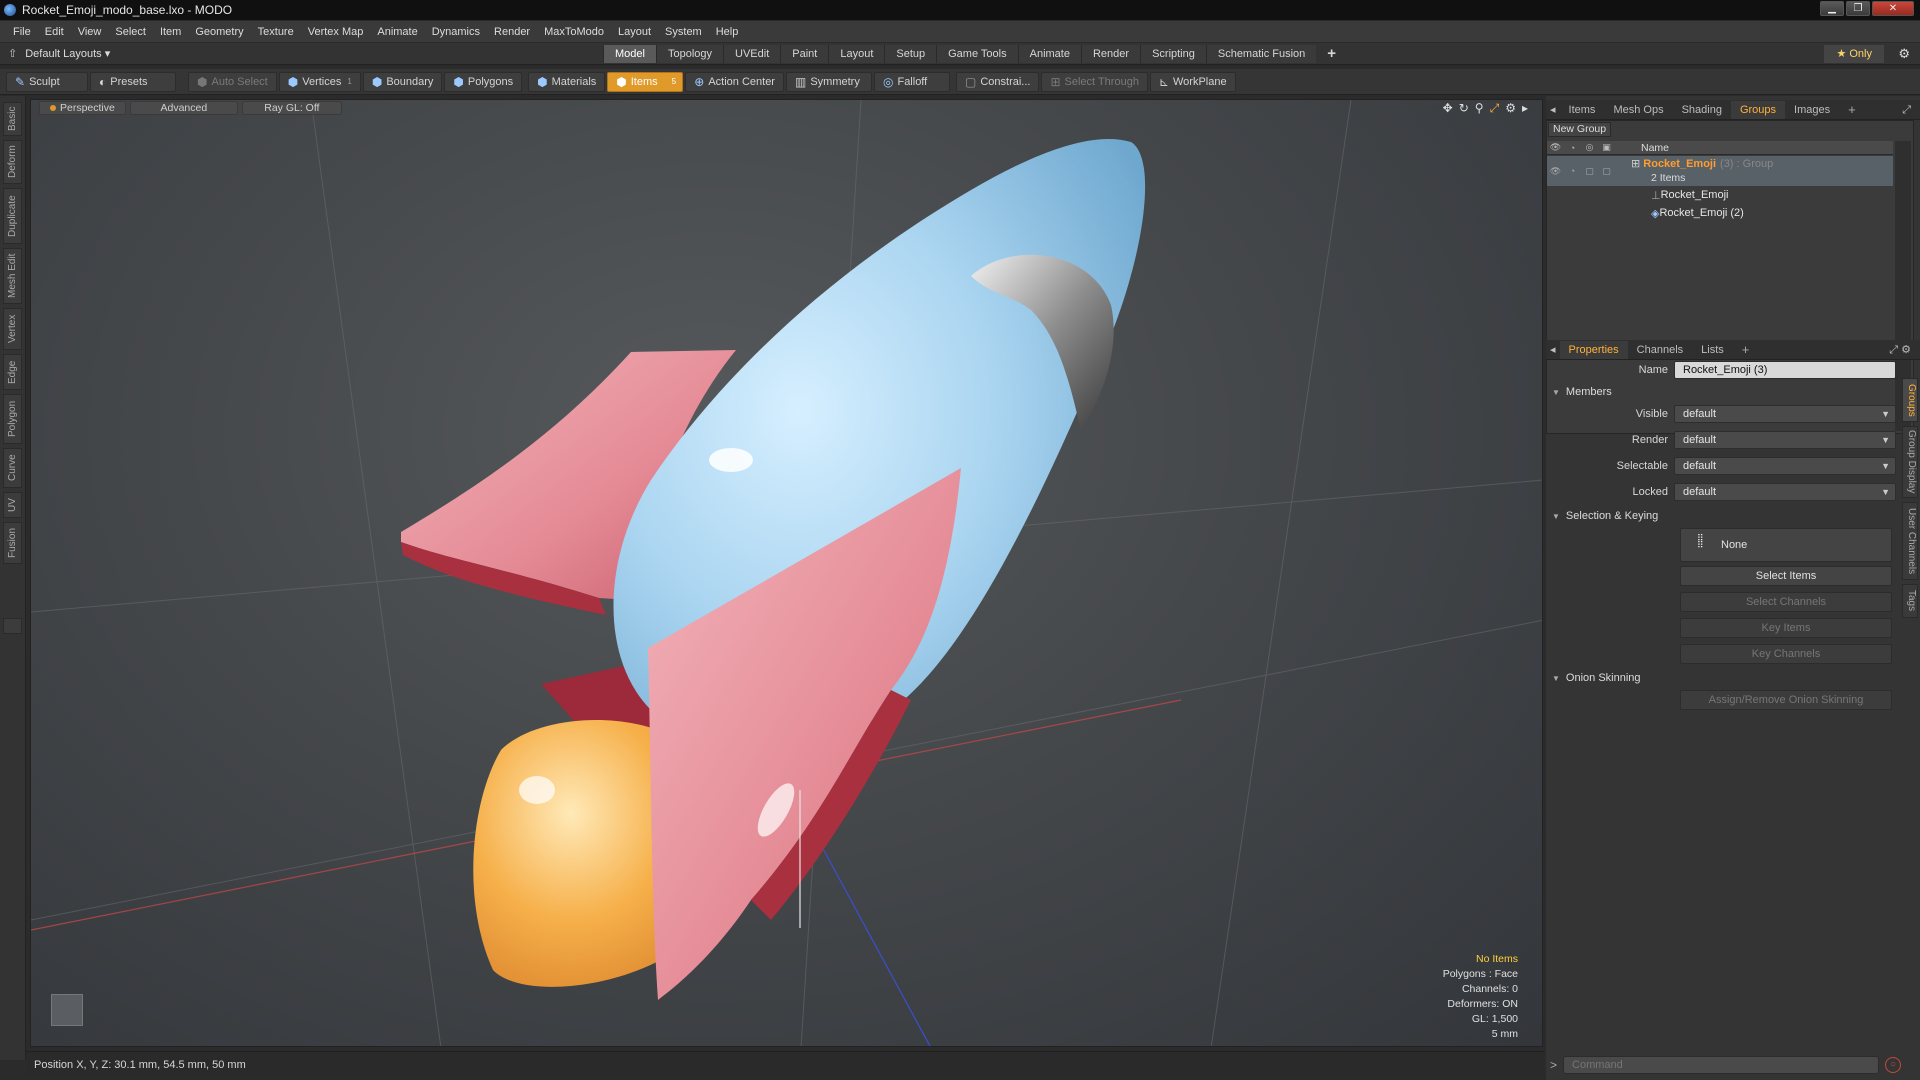 The image size is (1920, 1080). What do you see at coordinates (1786, 602) in the screenshot?
I see `select-channels-button: Select Channels` at bounding box center [1786, 602].